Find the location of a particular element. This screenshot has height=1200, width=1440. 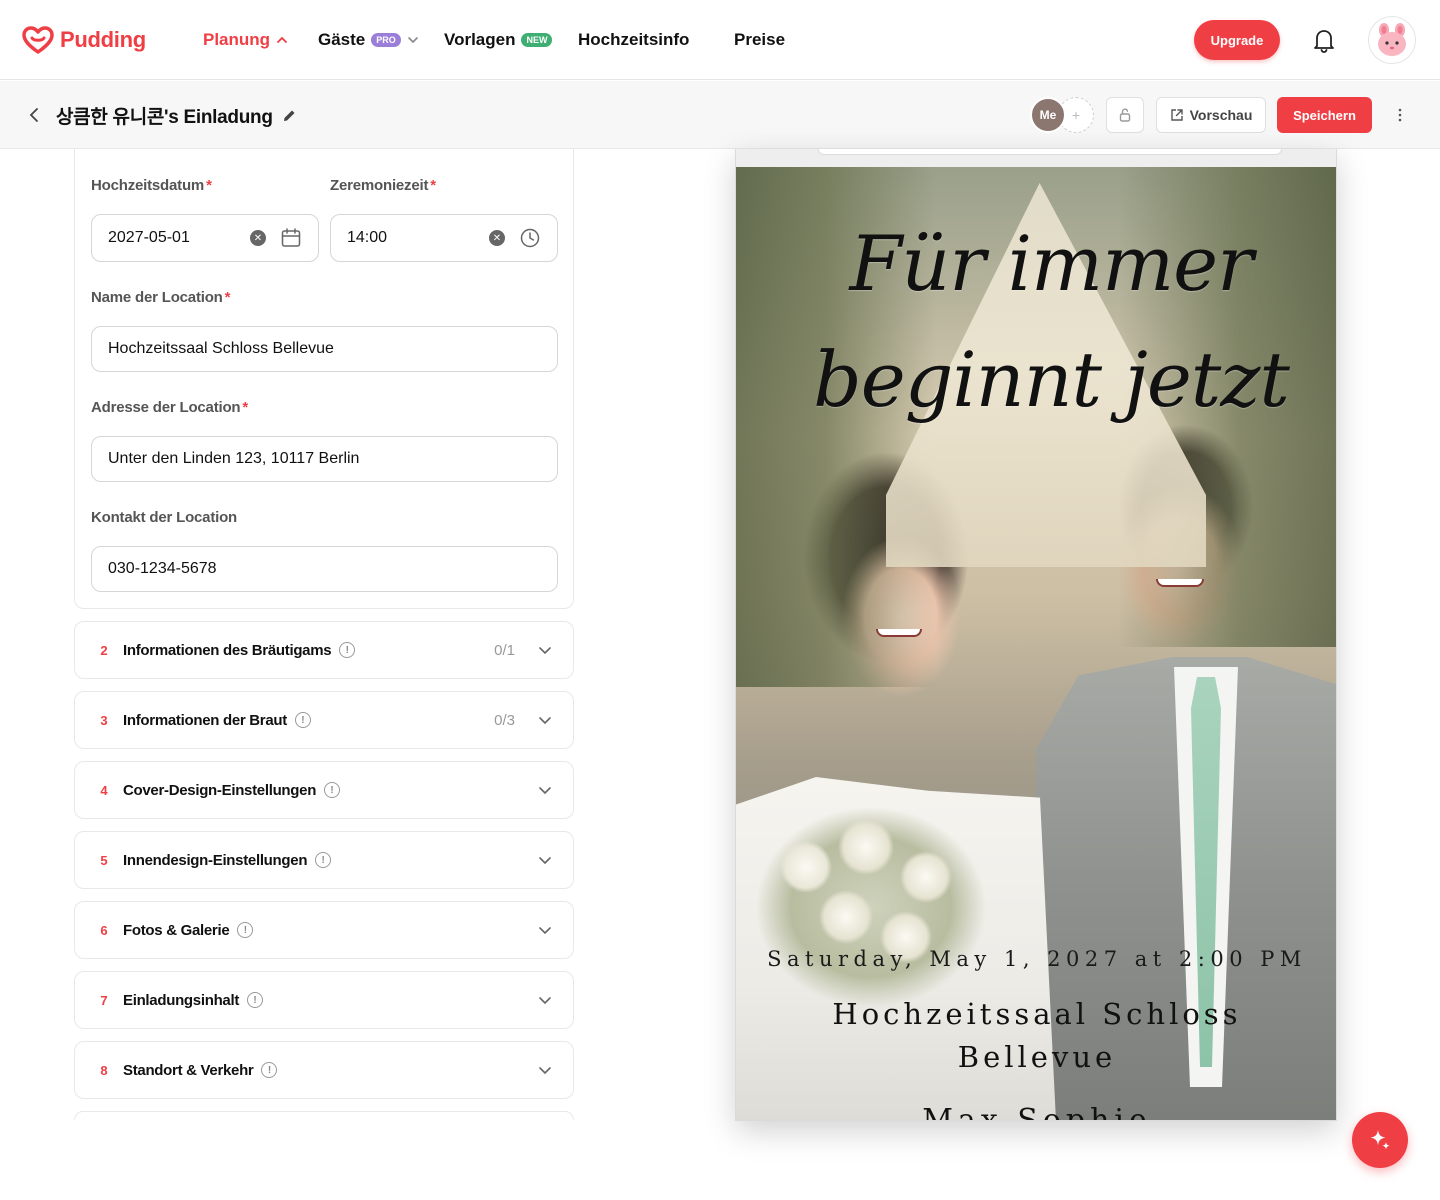

location-contact-input: 030-1234-5678 is located at coordinates (324, 569).